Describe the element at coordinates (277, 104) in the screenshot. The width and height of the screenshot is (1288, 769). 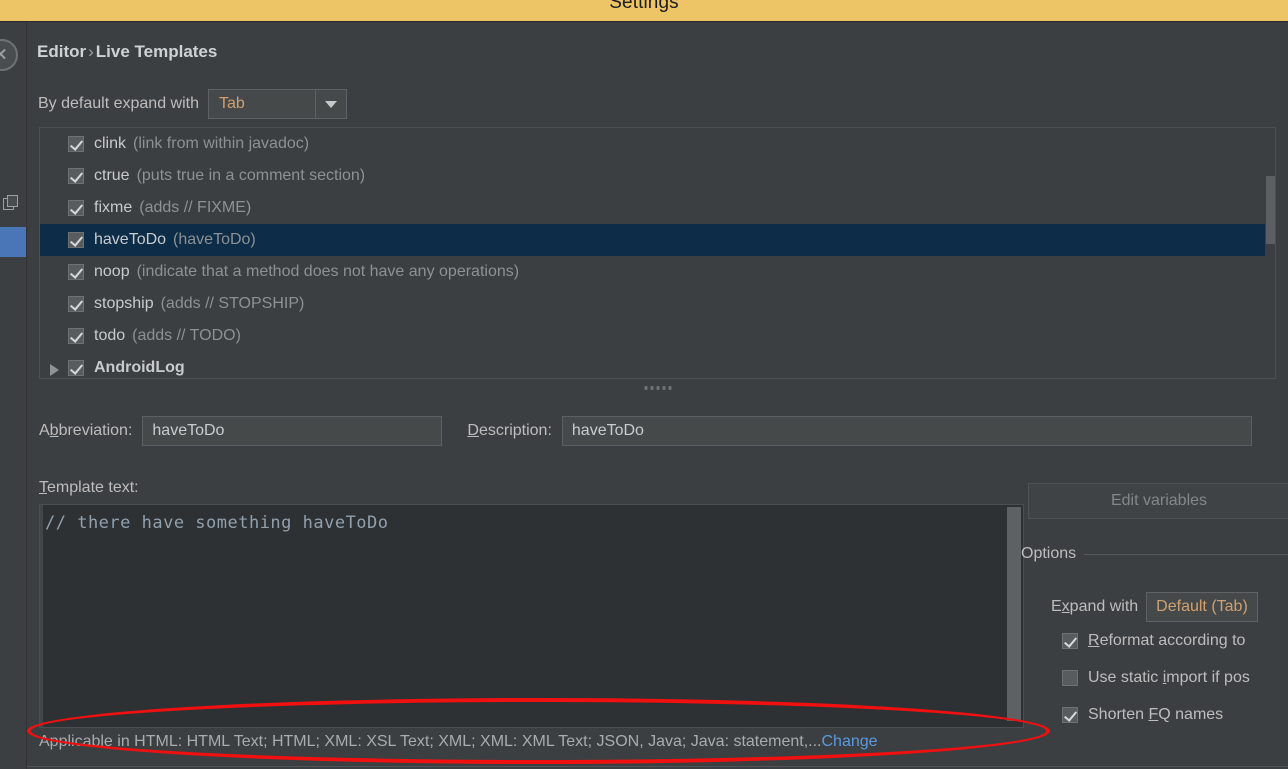
I see `default-expand-with-dropdown: Tab` at that location.